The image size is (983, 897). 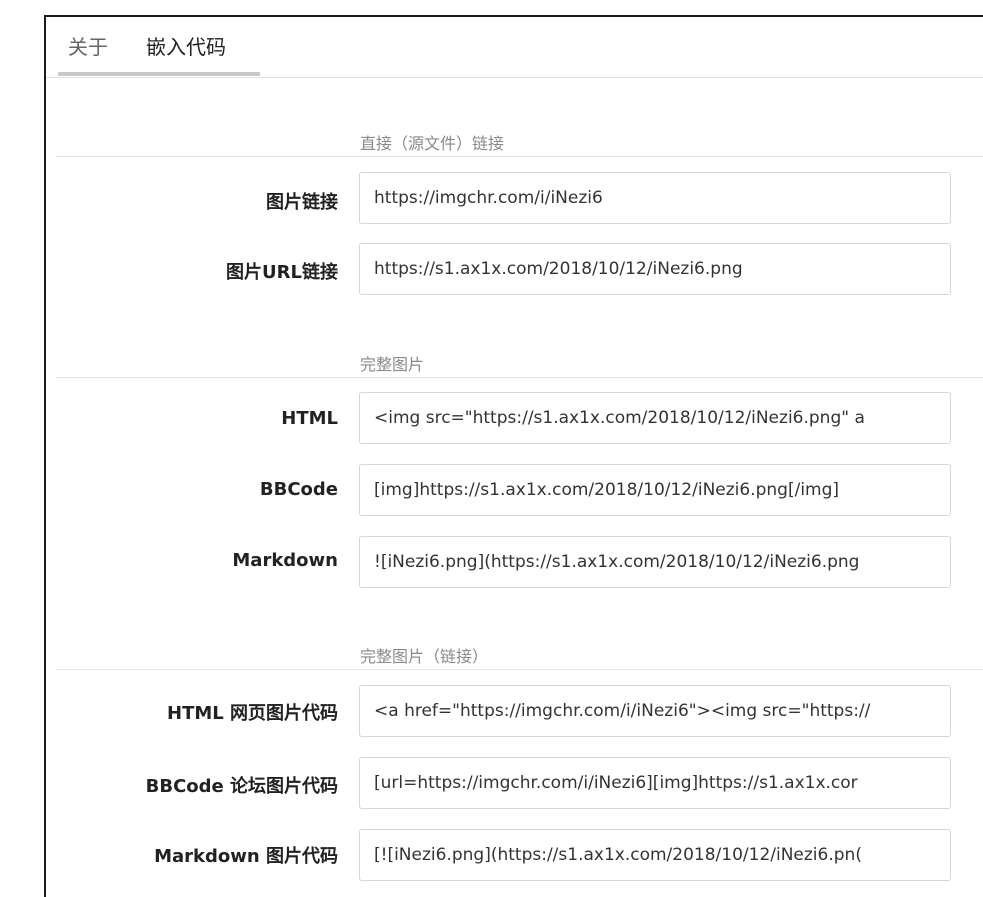 What do you see at coordinates (186, 45) in the screenshot?
I see `tab-embed-code: 嵌入代码` at bounding box center [186, 45].